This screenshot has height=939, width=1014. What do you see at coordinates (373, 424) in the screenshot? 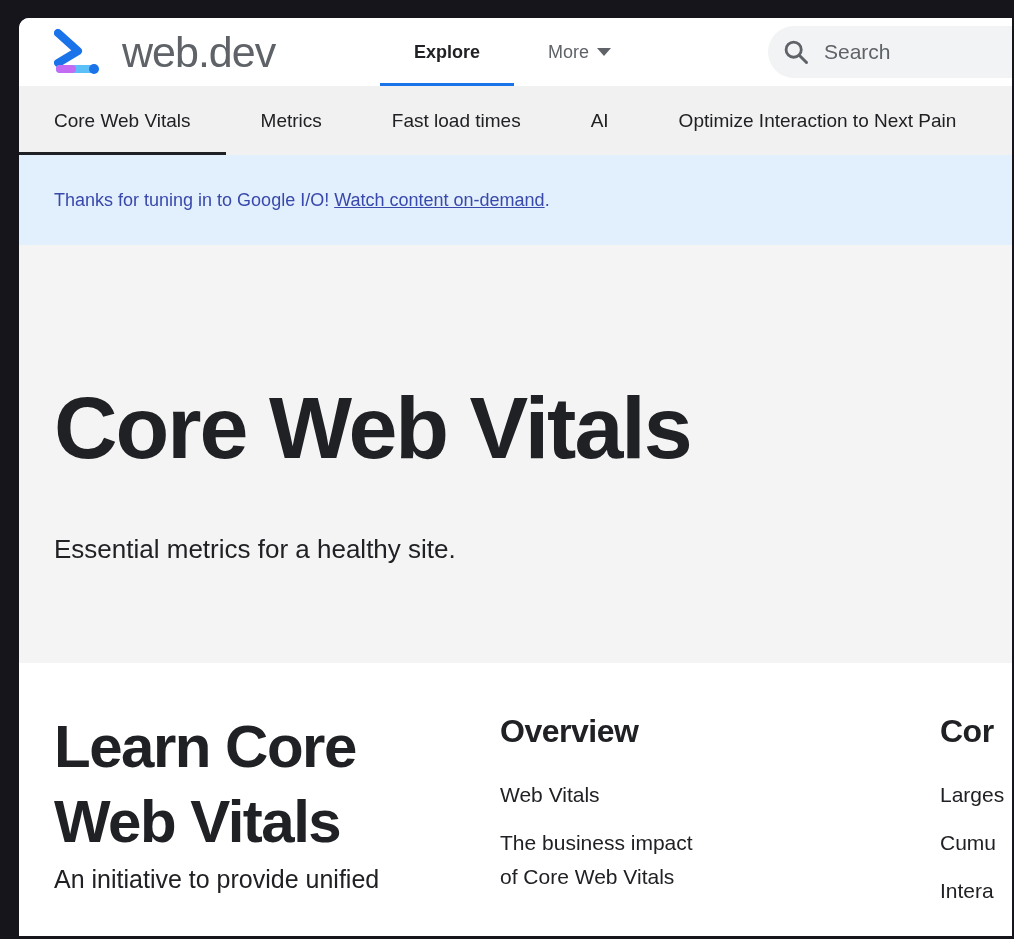
I see `page-title: Core Web Vitals` at bounding box center [373, 424].